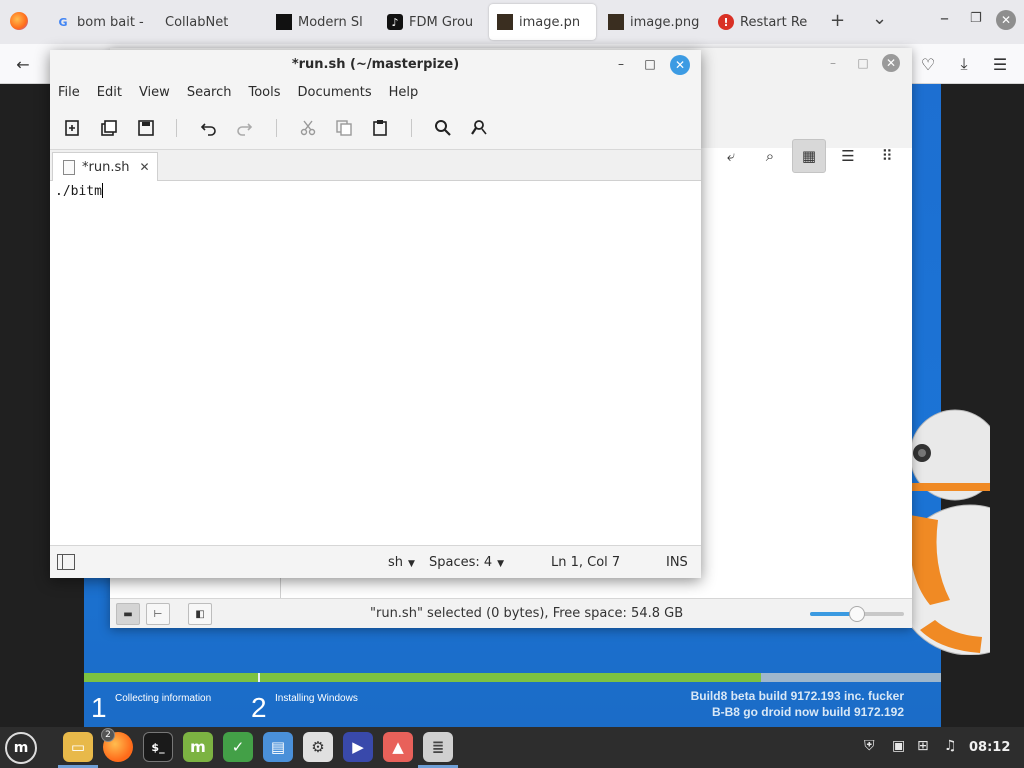 Image resolution: width=1024 pixels, height=768 pixels. Describe the element at coordinates (950, 746) in the screenshot. I see `volume-icon: ♫` at that location.